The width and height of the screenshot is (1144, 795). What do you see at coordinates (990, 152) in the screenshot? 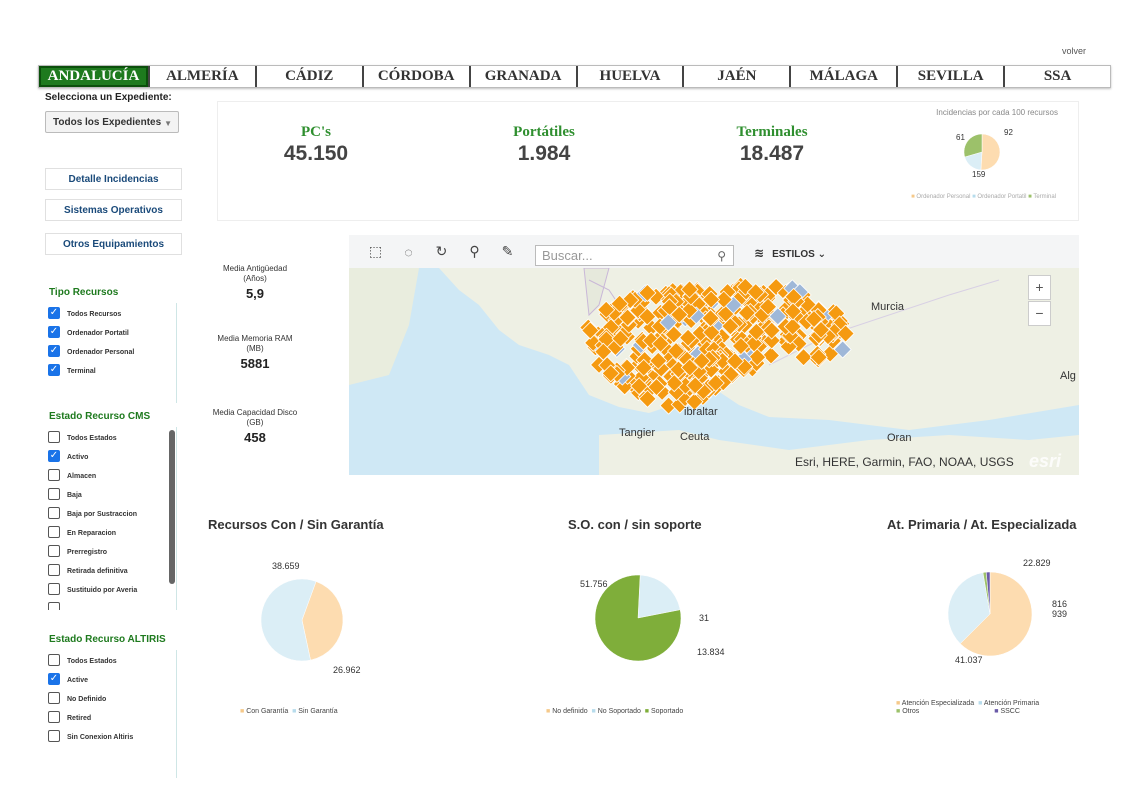
I see `pie-slice` at bounding box center [990, 152].